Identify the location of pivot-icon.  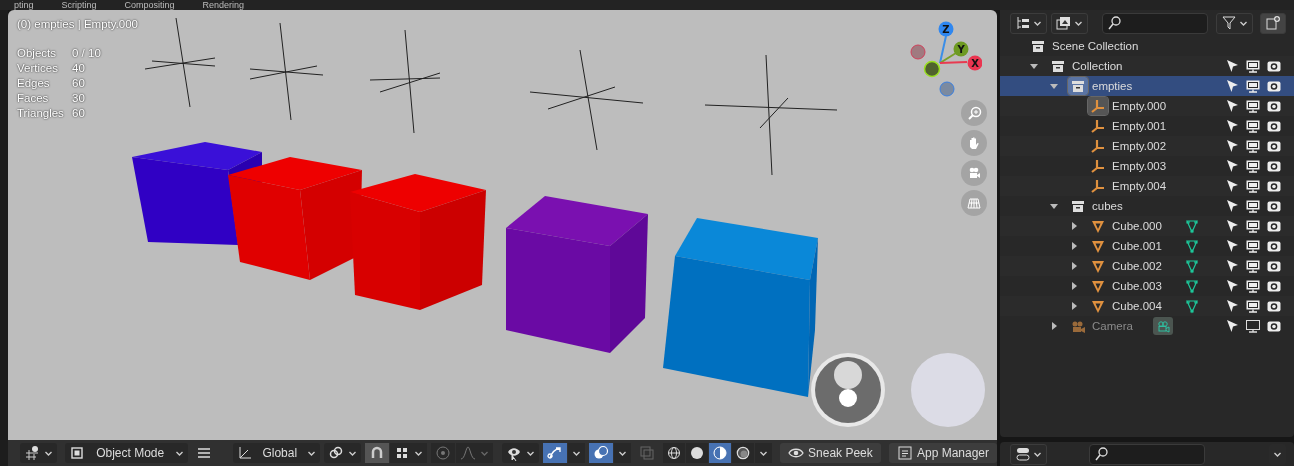
(335, 453).